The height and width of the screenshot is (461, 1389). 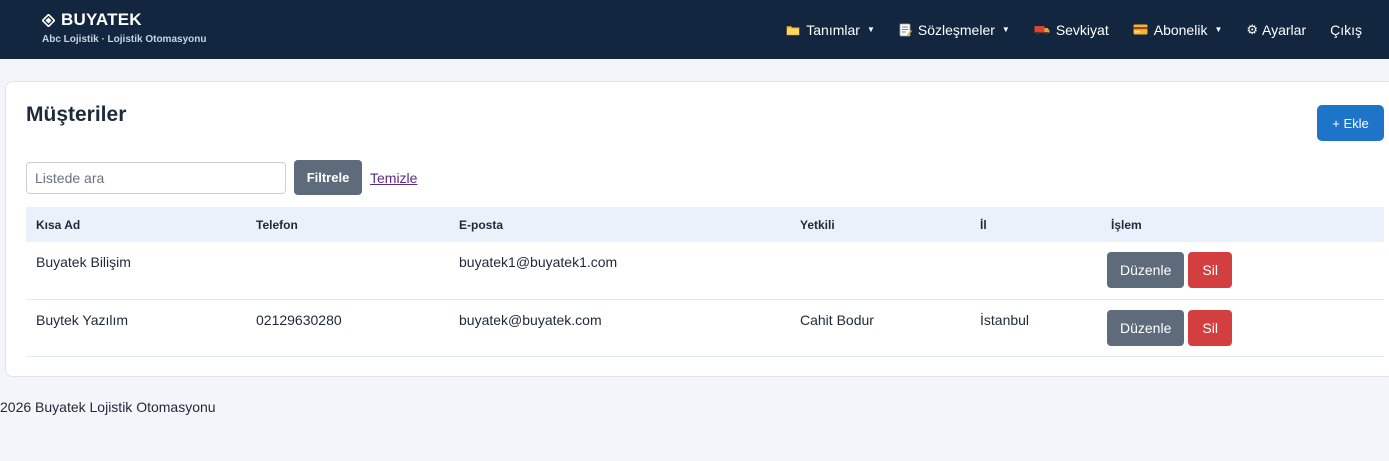 What do you see at coordinates (1140, 29) in the screenshot?
I see `credit-card-icon` at bounding box center [1140, 29].